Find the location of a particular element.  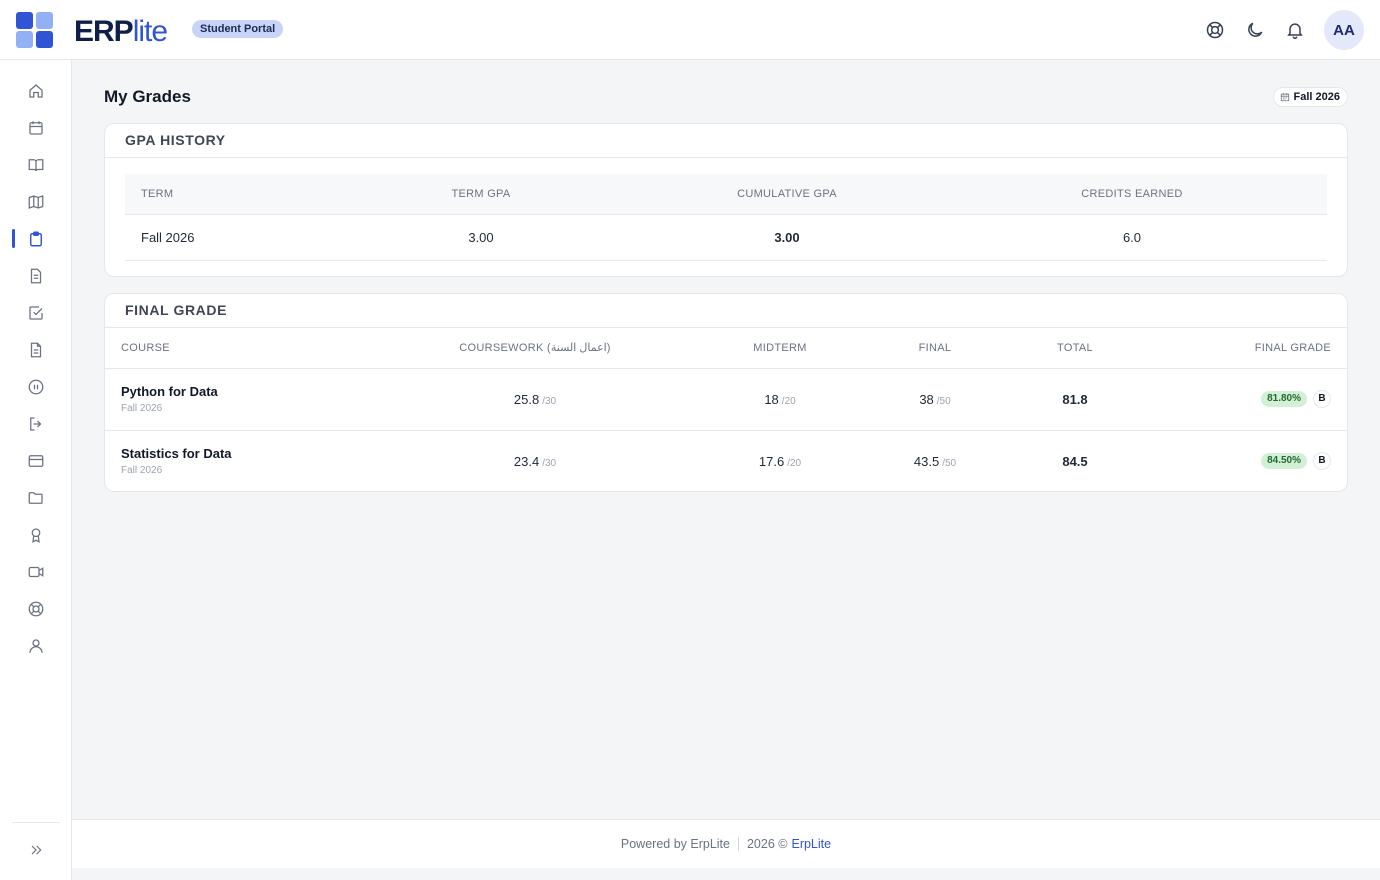

erplite-link: ErpLite is located at coordinates (811, 844).